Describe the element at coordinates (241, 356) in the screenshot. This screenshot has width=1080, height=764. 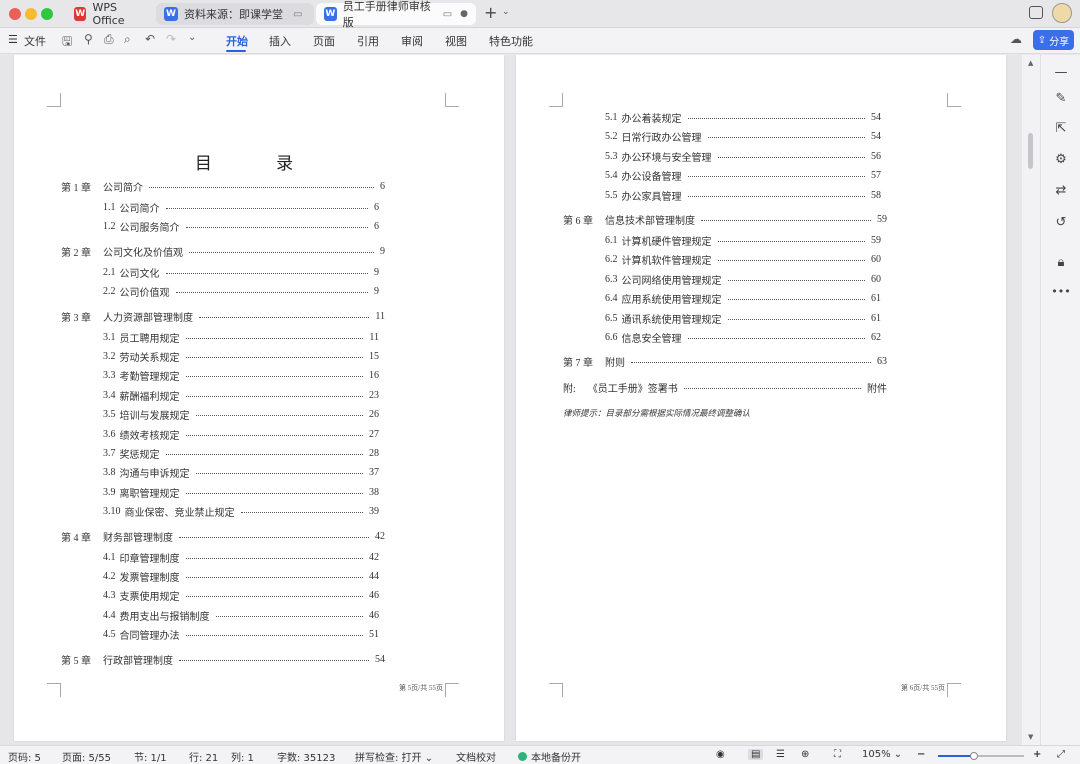
I see `toc-entry: 3.2 劳动关系规定 15` at that location.